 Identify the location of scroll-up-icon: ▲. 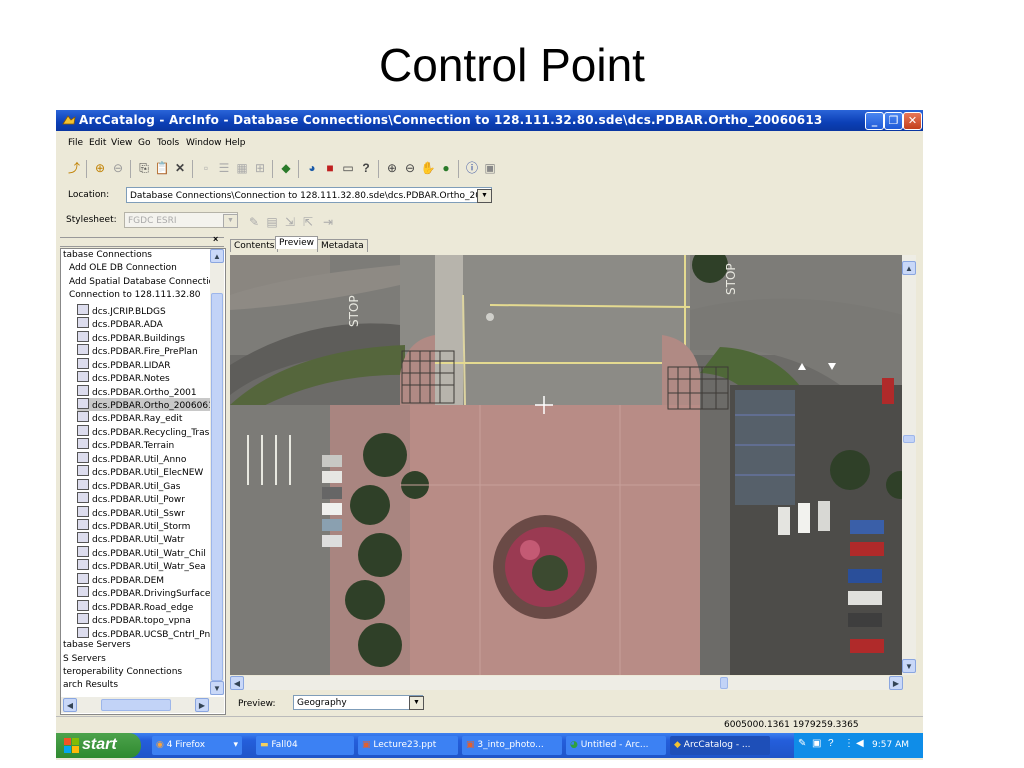
(217, 256).